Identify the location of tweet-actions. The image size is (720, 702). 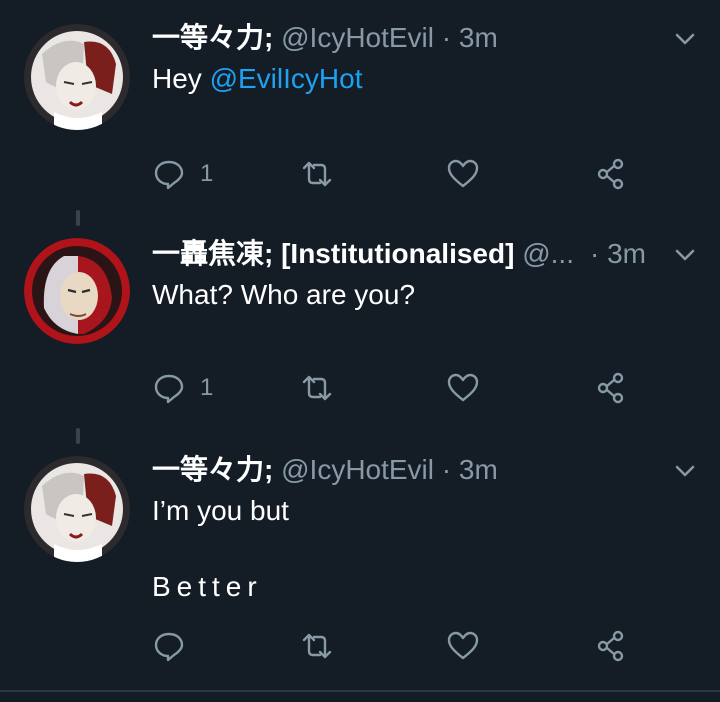
(402, 646).